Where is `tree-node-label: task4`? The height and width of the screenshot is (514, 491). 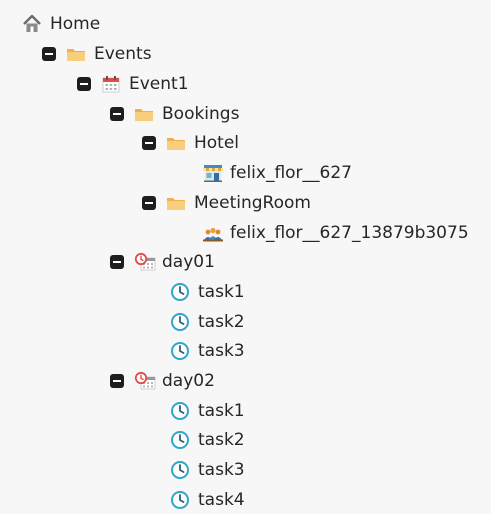
tree-node-label: task4 is located at coordinates (221, 500).